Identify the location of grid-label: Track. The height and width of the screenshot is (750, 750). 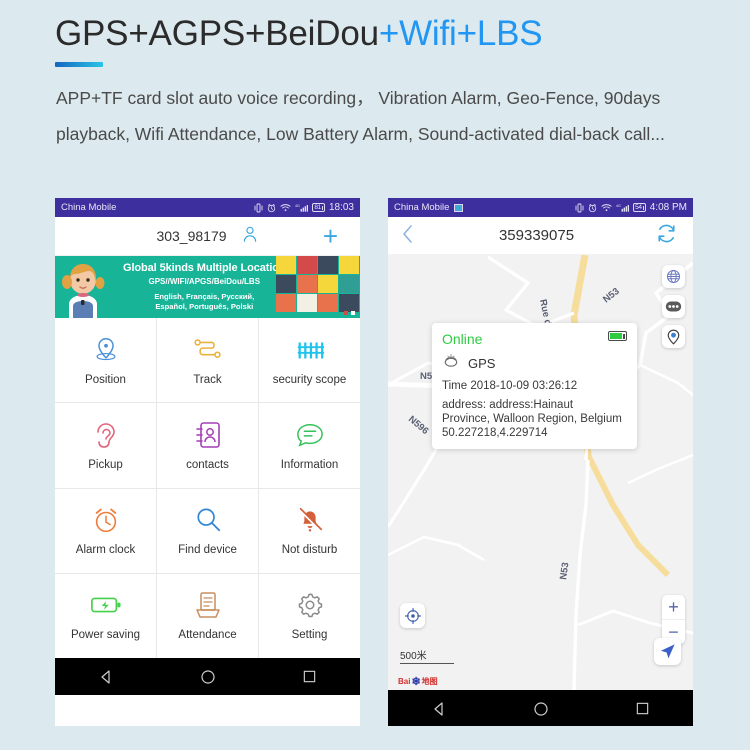
(207, 379).